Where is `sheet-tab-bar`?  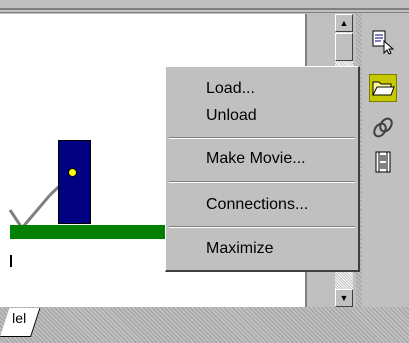
sheet-tab-bar is located at coordinates (204, 325).